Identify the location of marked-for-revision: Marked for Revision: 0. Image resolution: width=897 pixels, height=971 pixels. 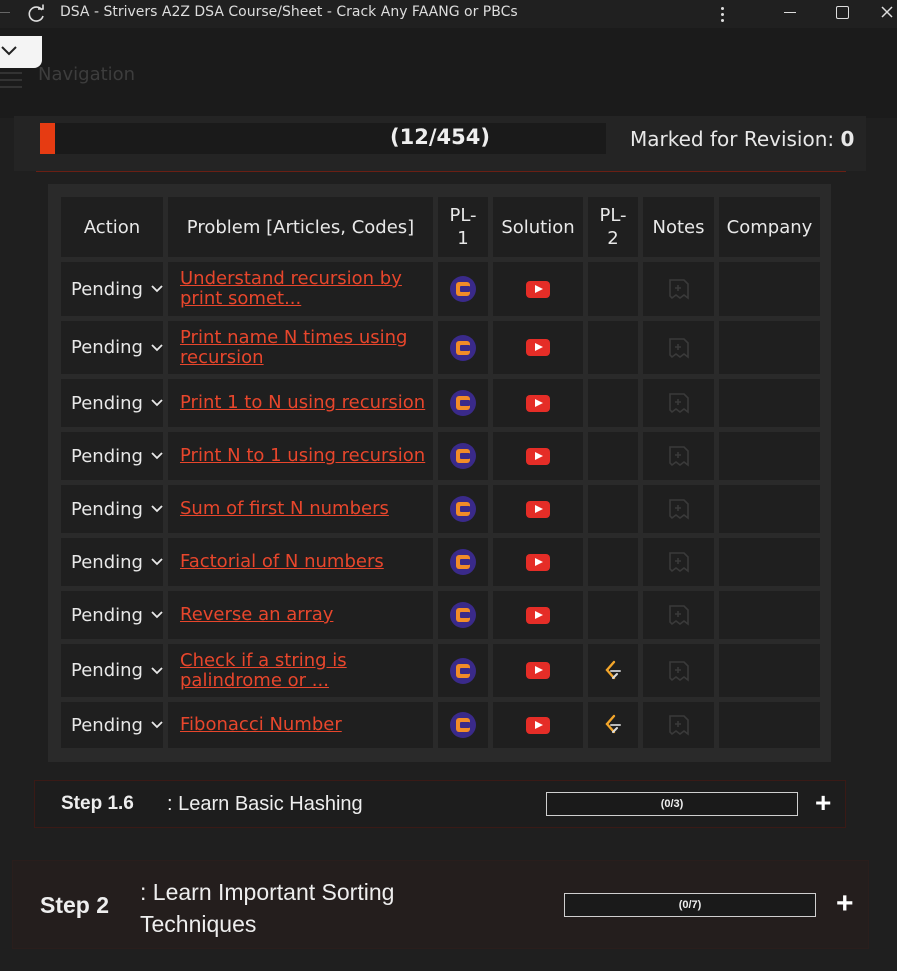
(742, 139).